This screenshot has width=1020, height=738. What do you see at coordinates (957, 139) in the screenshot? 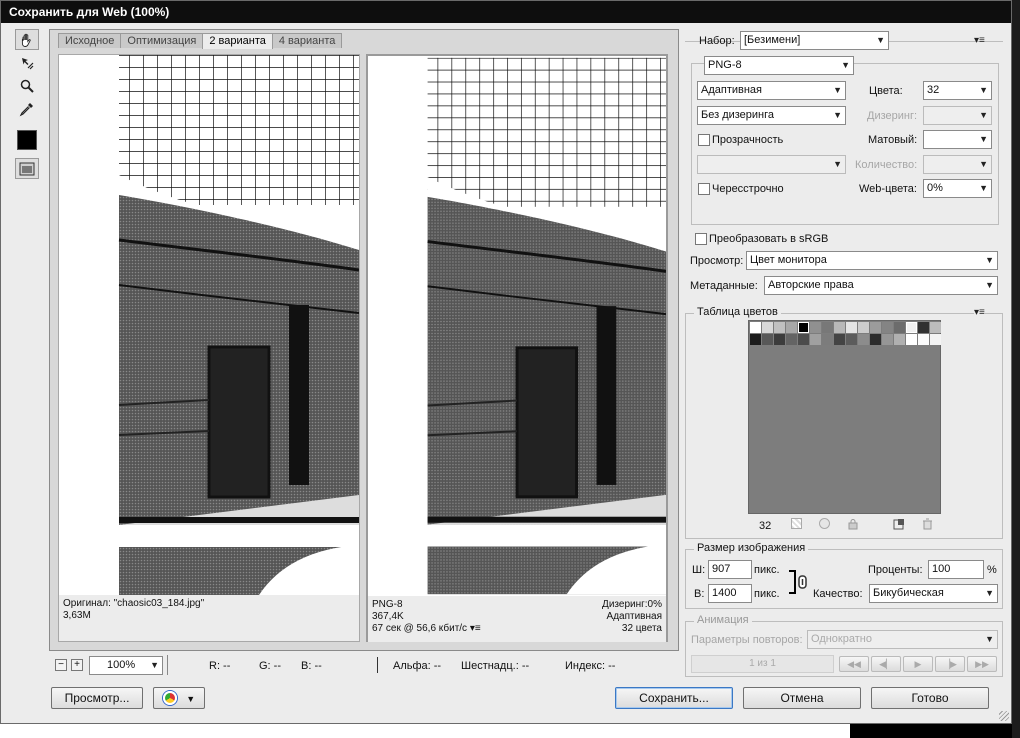
I see `matte-select: ▼` at bounding box center [957, 139].